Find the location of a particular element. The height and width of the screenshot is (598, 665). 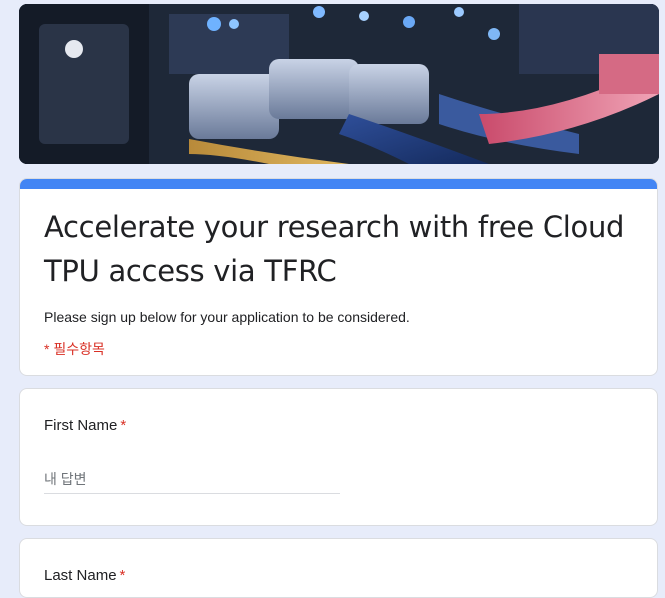

question-label: Last Name * is located at coordinates (84, 575).